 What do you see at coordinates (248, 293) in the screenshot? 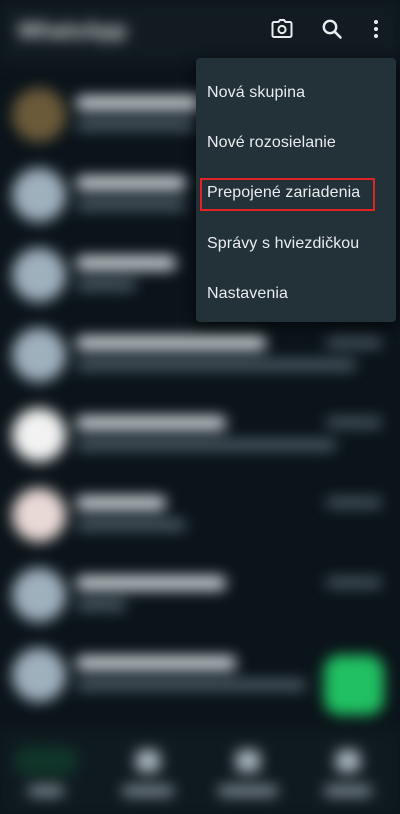
I see `menu-item-label: Nastavenia` at bounding box center [248, 293].